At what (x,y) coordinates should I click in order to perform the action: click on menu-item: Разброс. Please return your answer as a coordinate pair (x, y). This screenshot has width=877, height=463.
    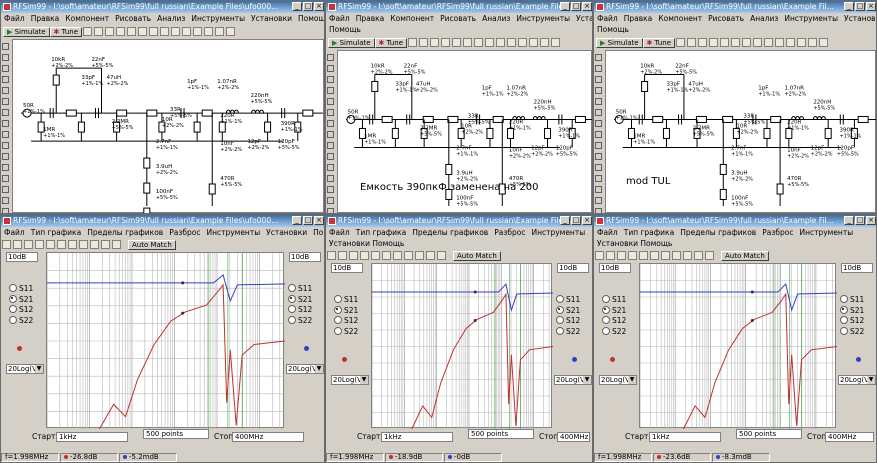
    Looking at the image, I should click on (509, 232).